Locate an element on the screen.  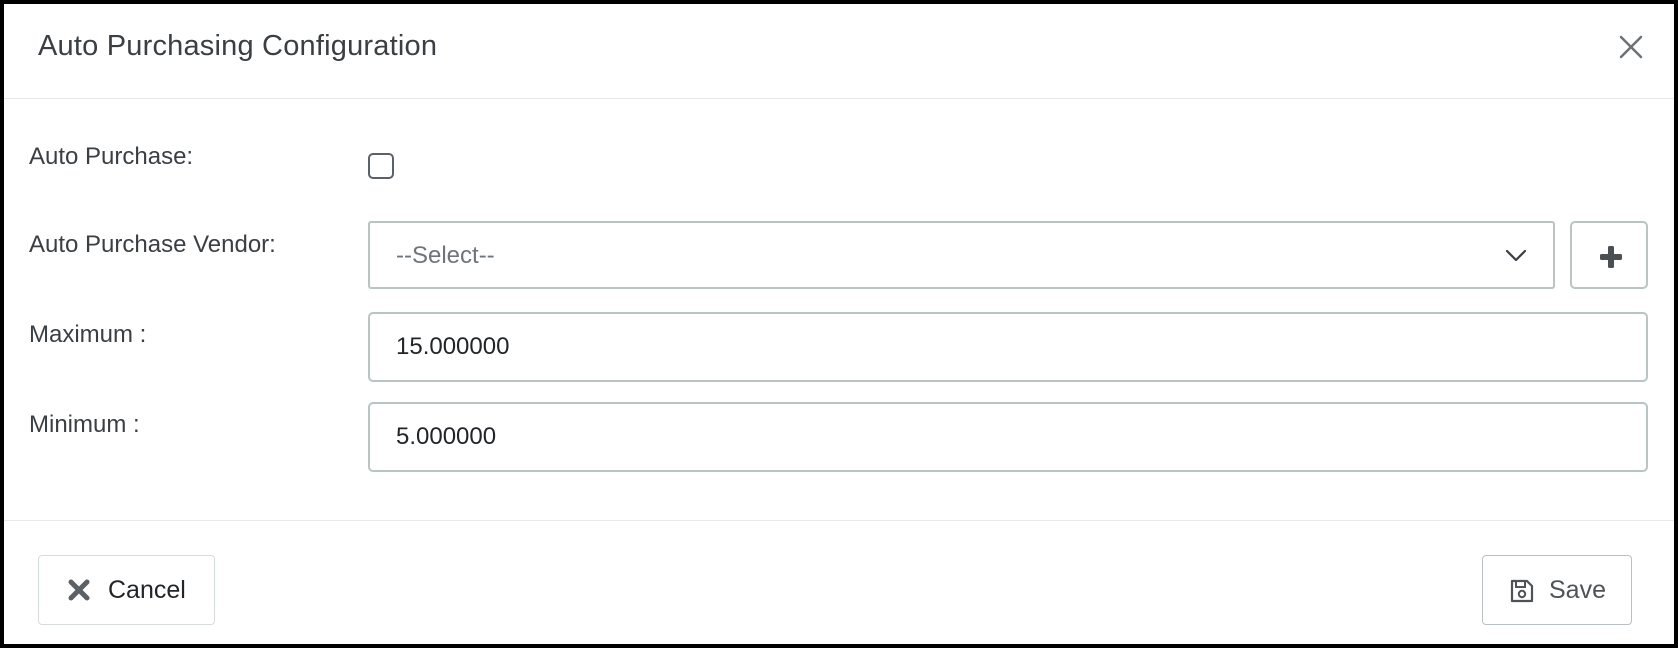
cancel-button: Cancel is located at coordinates (126, 590).